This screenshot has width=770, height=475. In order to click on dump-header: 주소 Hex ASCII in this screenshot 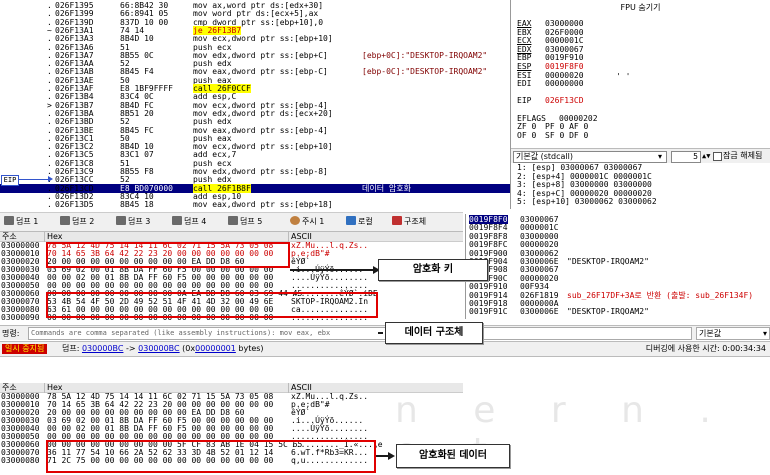, I will do `click(231, 237)`.